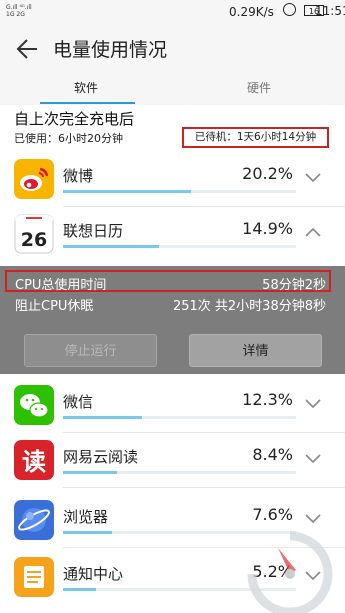  I want to click on app-name: 网易云阅读, so click(101, 457).